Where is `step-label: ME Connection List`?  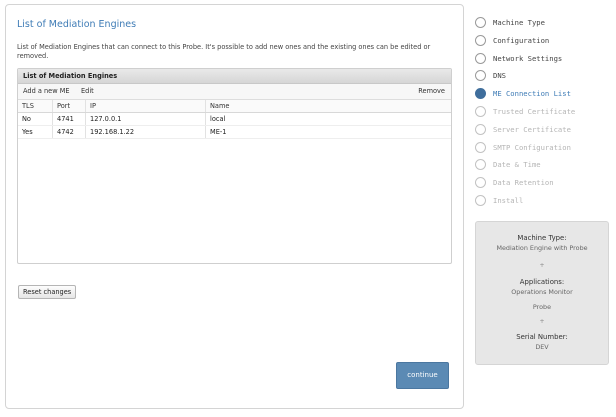 step-label: ME Connection List is located at coordinates (532, 94).